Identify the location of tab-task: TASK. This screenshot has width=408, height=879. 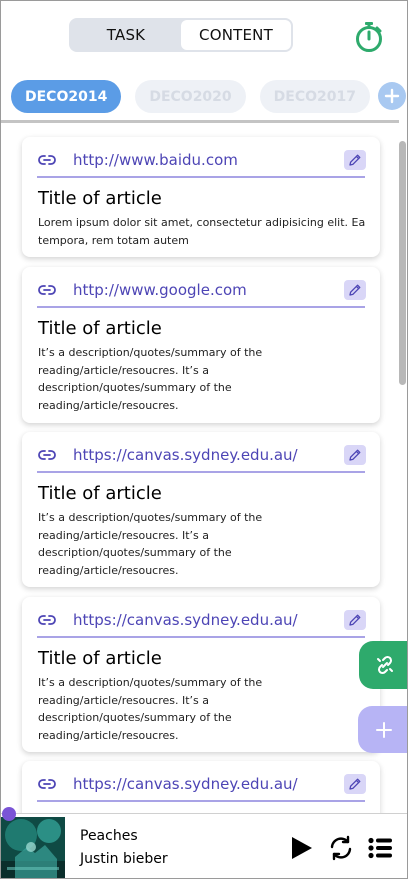
(126, 35).